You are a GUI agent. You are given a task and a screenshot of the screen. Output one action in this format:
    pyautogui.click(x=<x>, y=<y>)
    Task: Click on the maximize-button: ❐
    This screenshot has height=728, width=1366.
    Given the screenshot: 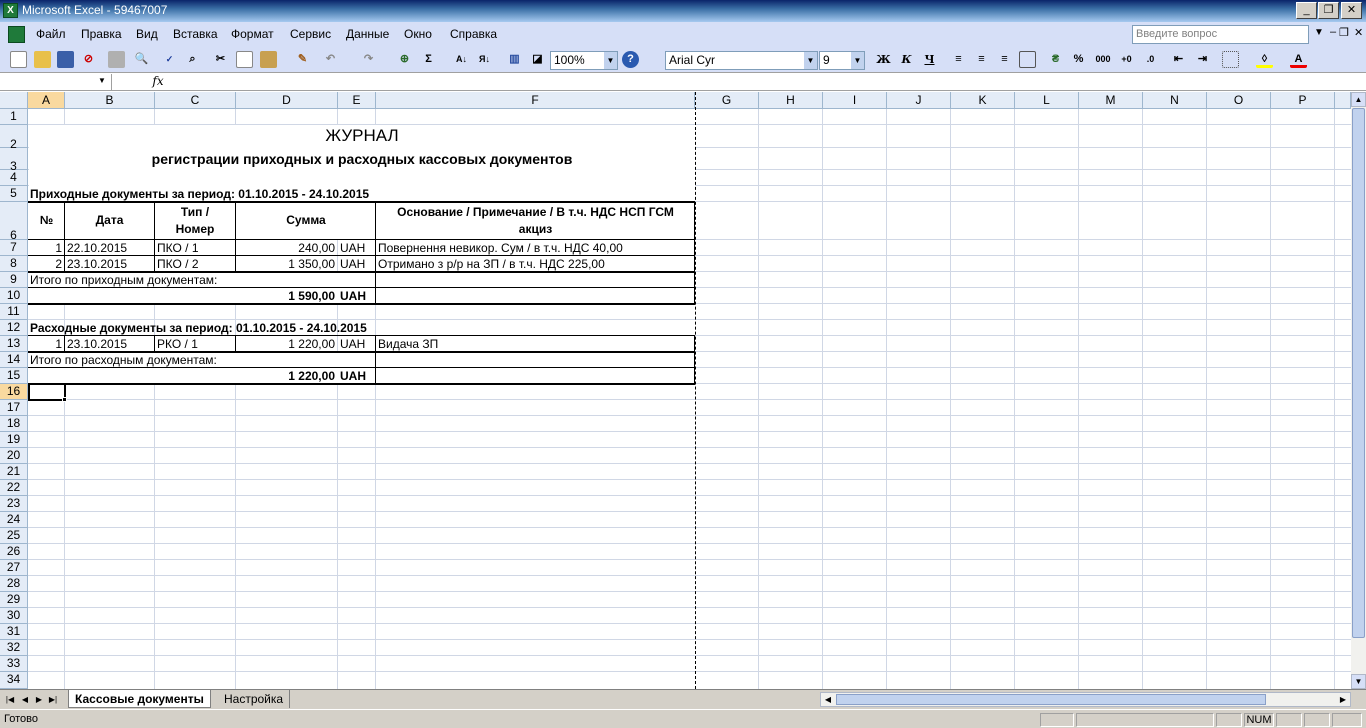 What is the action you would take?
    pyautogui.click(x=1328, y=10)
    